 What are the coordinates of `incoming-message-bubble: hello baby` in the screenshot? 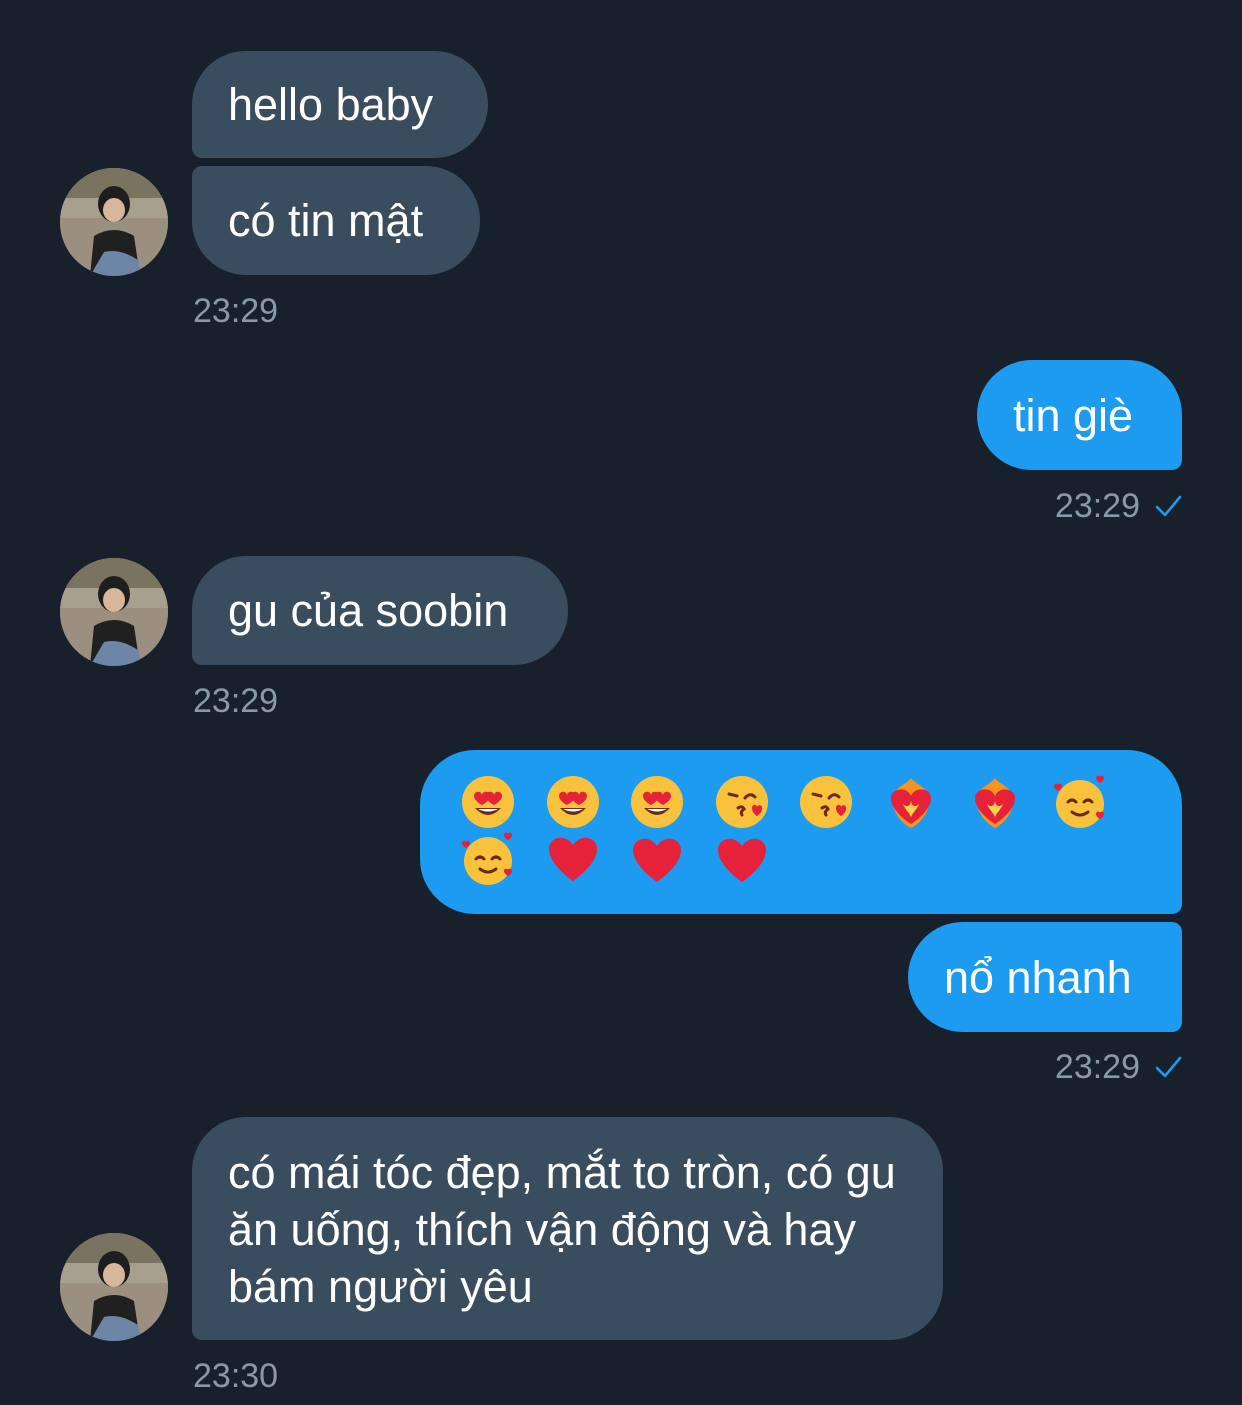 It's located at (340, 104).